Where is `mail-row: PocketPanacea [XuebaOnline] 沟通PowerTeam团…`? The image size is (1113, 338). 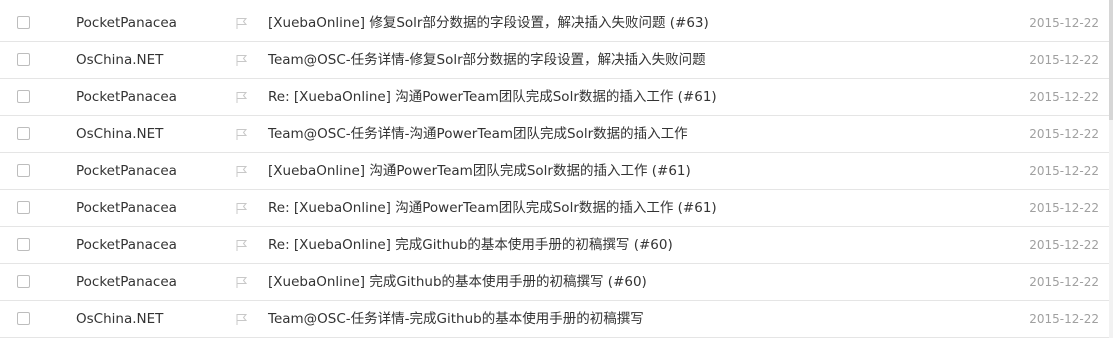
mail-row: PocketPanacea [XuebaOnline] 沟通PowerTeam团… is located at coordinates (554, 171).